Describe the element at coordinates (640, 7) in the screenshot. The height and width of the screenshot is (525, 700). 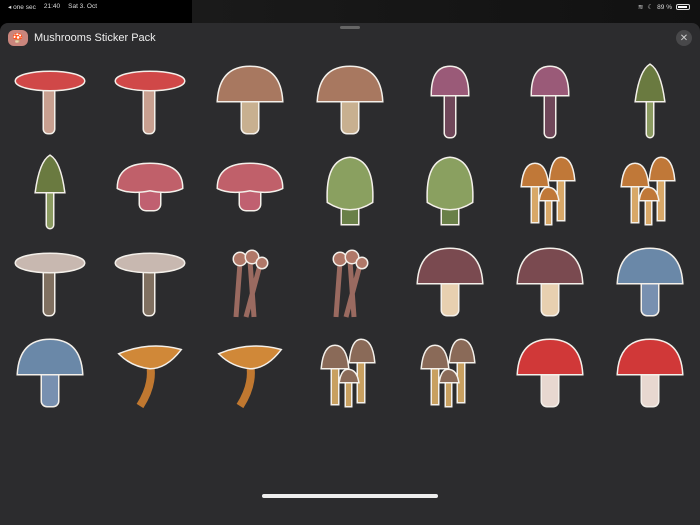
I see `wifi-icon: ≋` at that location.